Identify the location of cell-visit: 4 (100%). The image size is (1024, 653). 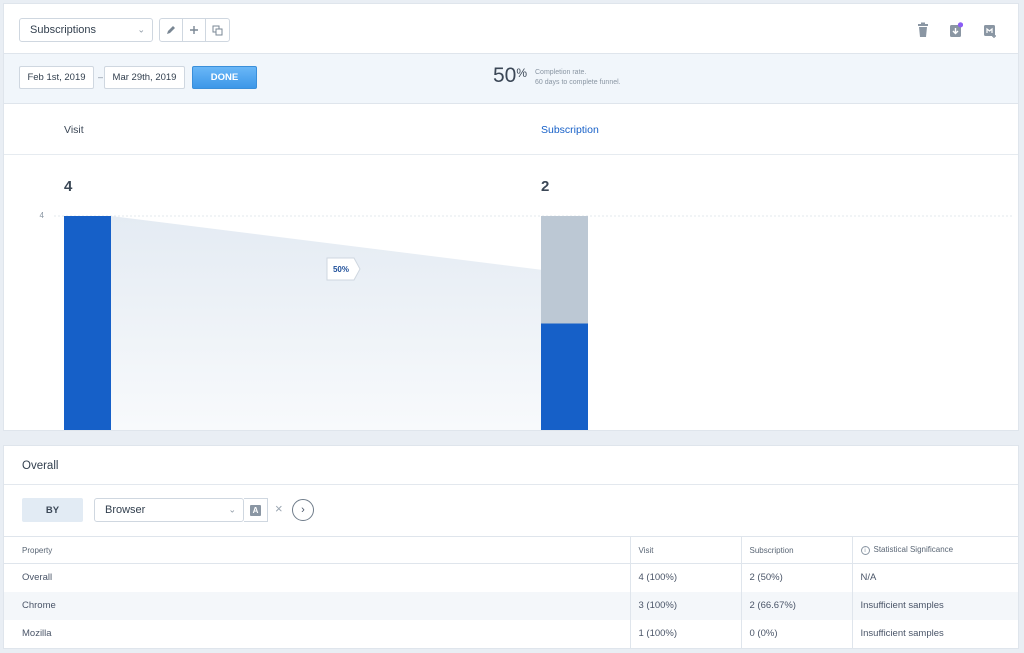
(685, 577).